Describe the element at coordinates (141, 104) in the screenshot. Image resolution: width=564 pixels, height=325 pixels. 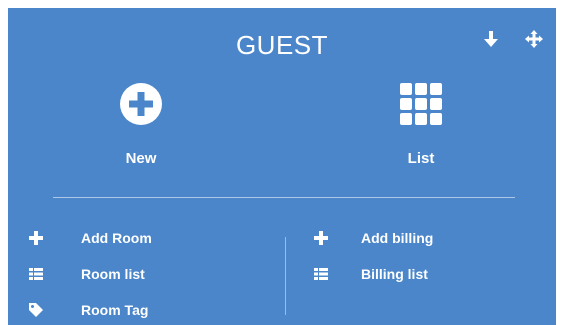
I see `plus-circle-icon` at that location.